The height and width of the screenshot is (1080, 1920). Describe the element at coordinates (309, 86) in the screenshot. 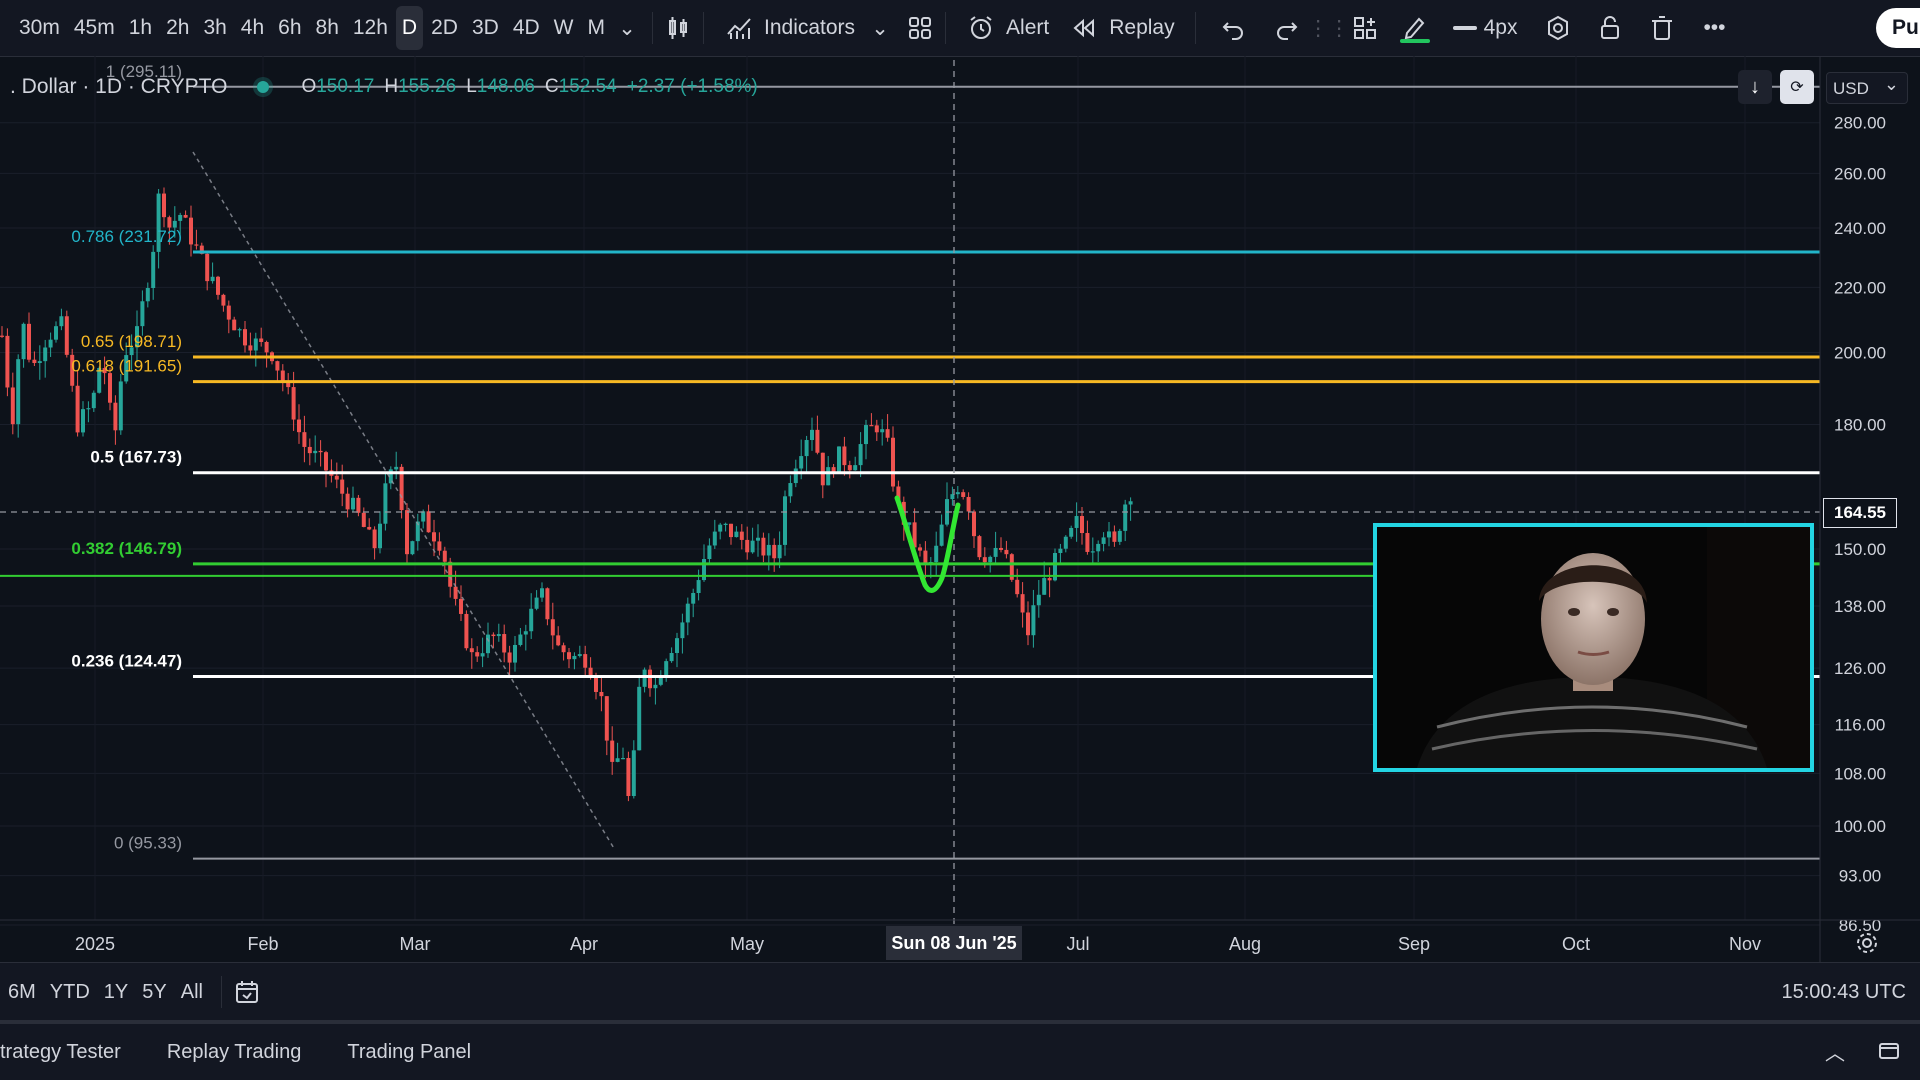

I see `open-key: O` at that location.